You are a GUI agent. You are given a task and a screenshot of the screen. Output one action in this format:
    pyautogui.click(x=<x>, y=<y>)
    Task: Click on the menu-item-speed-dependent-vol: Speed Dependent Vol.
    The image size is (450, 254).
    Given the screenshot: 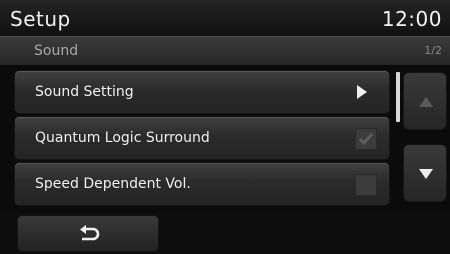 What is the action you would take?
    pyautogui.click(x=202, y=184)
    